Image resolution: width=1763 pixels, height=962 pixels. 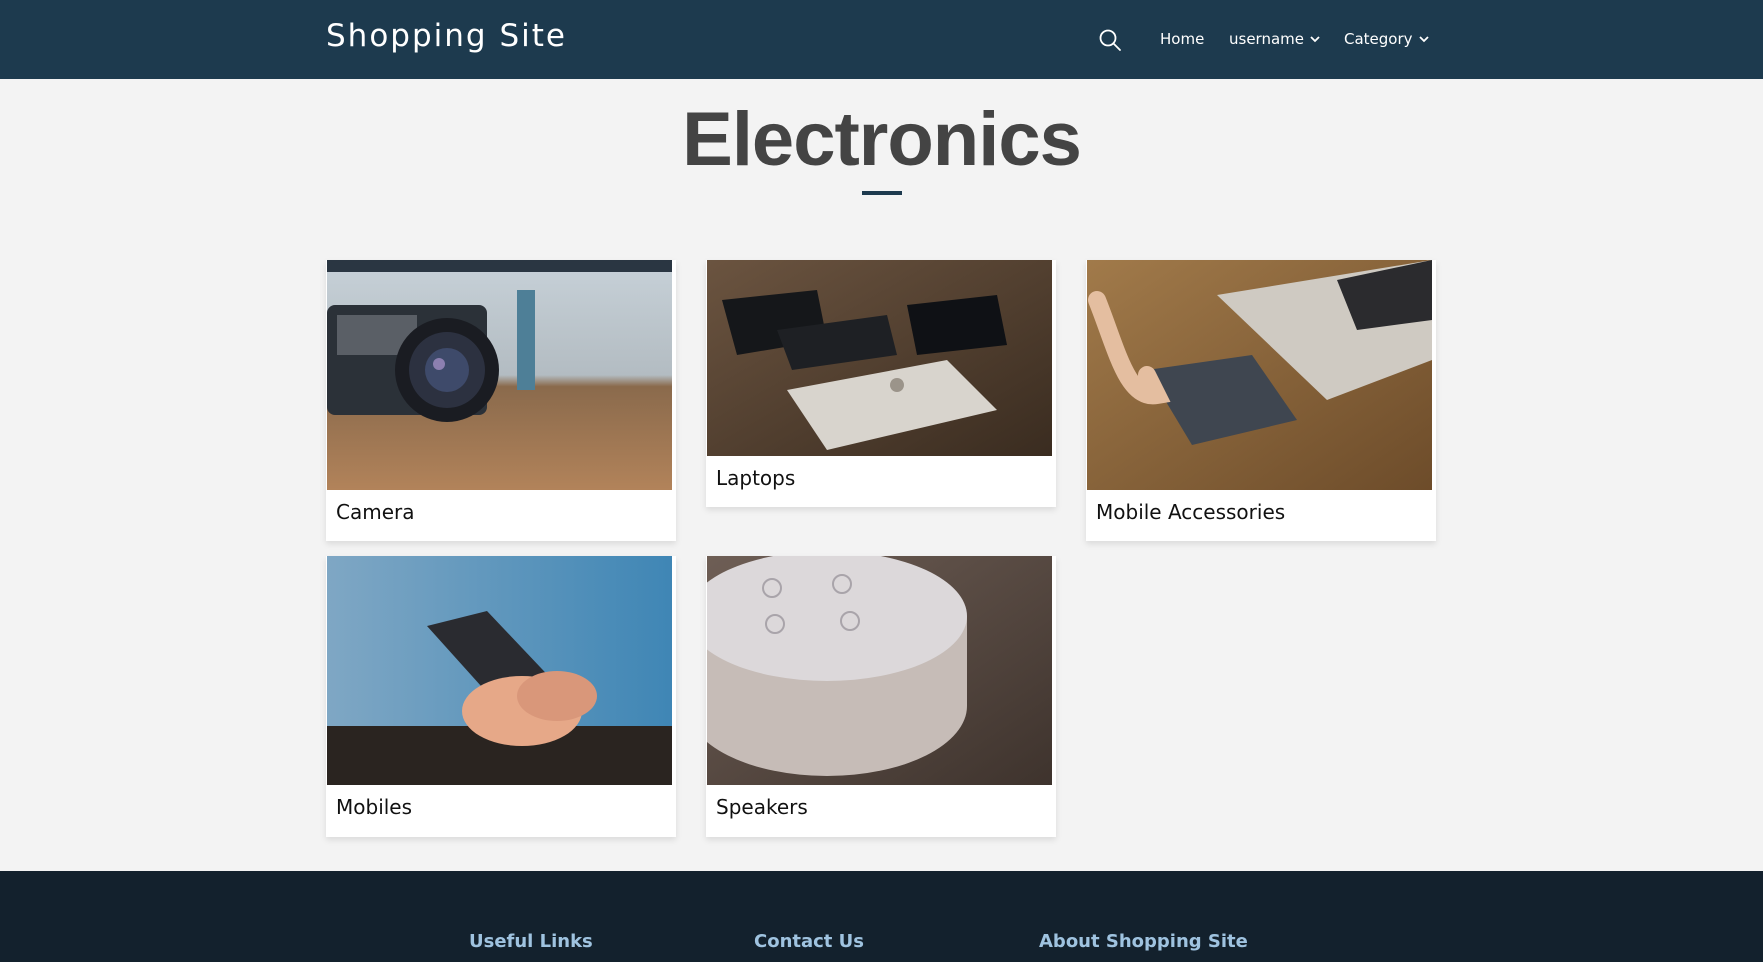 I want to click on mobiles-image, so click(x=499, y=670).